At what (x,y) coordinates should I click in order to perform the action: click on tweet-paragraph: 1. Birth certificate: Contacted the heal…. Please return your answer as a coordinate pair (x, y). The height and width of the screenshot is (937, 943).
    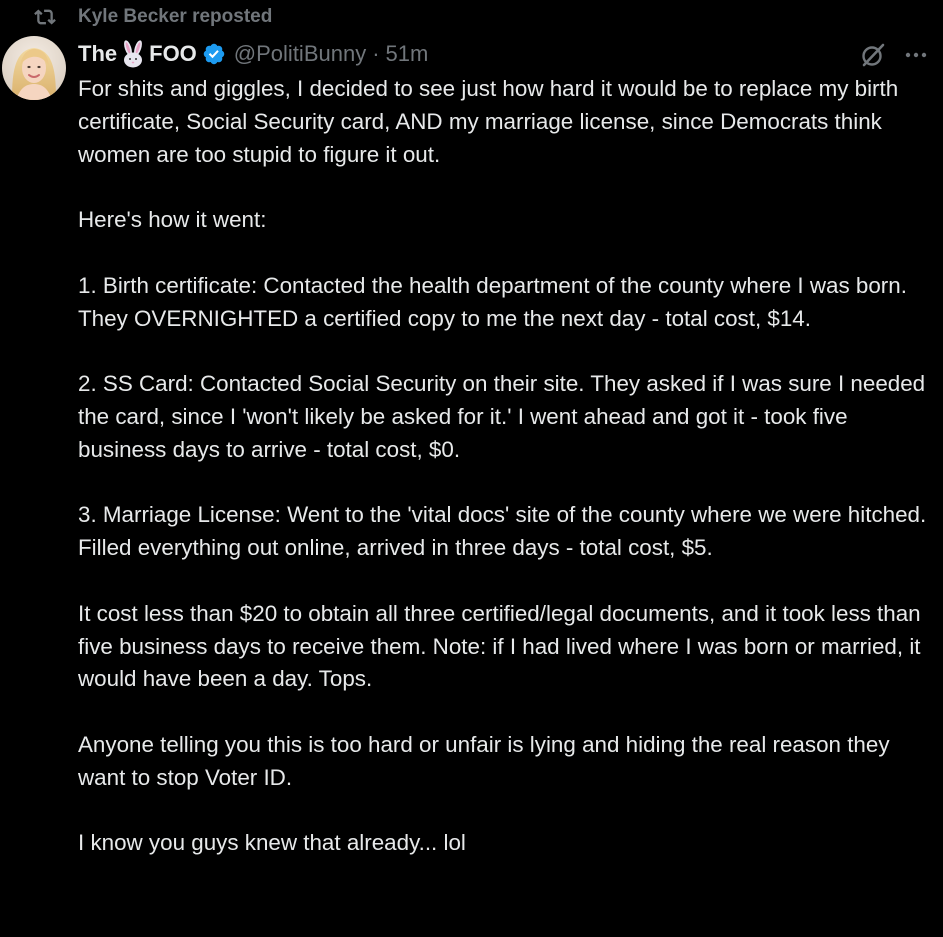
    Looking at the image, I should click on (492, 301).